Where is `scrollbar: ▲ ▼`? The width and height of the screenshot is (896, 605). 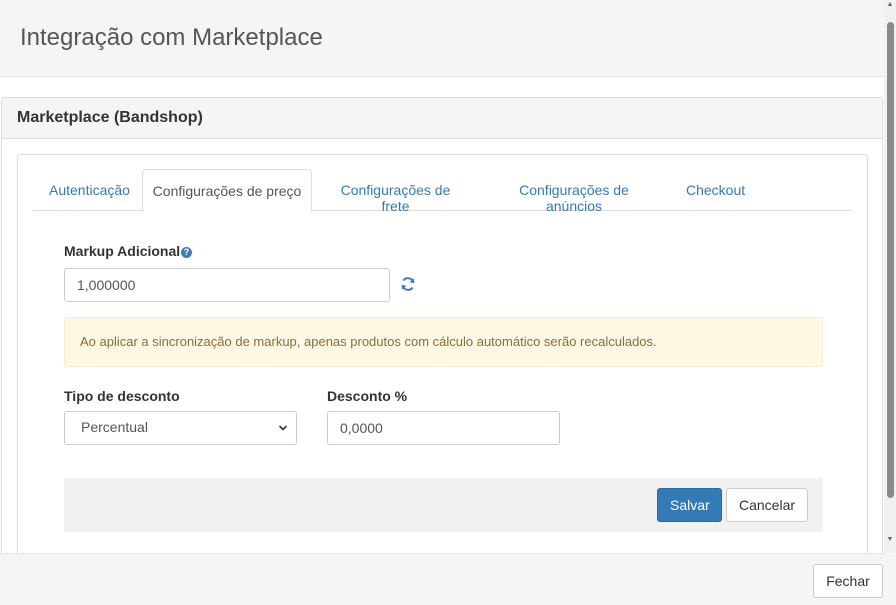 scrollbar: ▲ ▼ is located at coordinates (890, 276).